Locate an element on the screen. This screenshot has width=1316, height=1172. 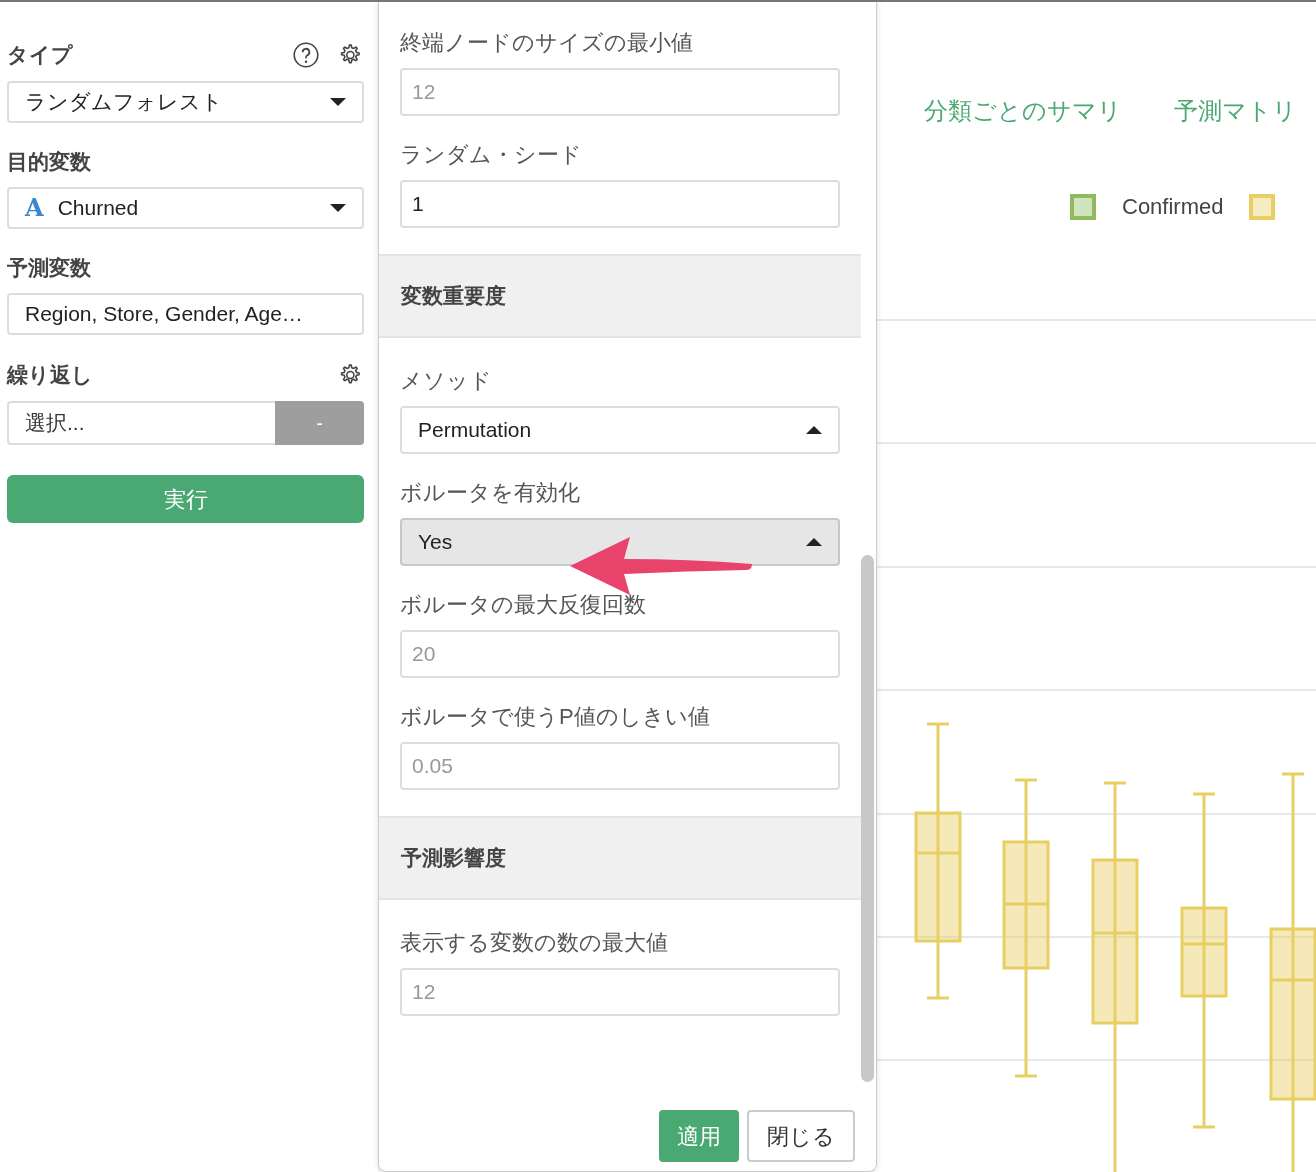
field-label: メソッド is located at coordinates (446, 381).